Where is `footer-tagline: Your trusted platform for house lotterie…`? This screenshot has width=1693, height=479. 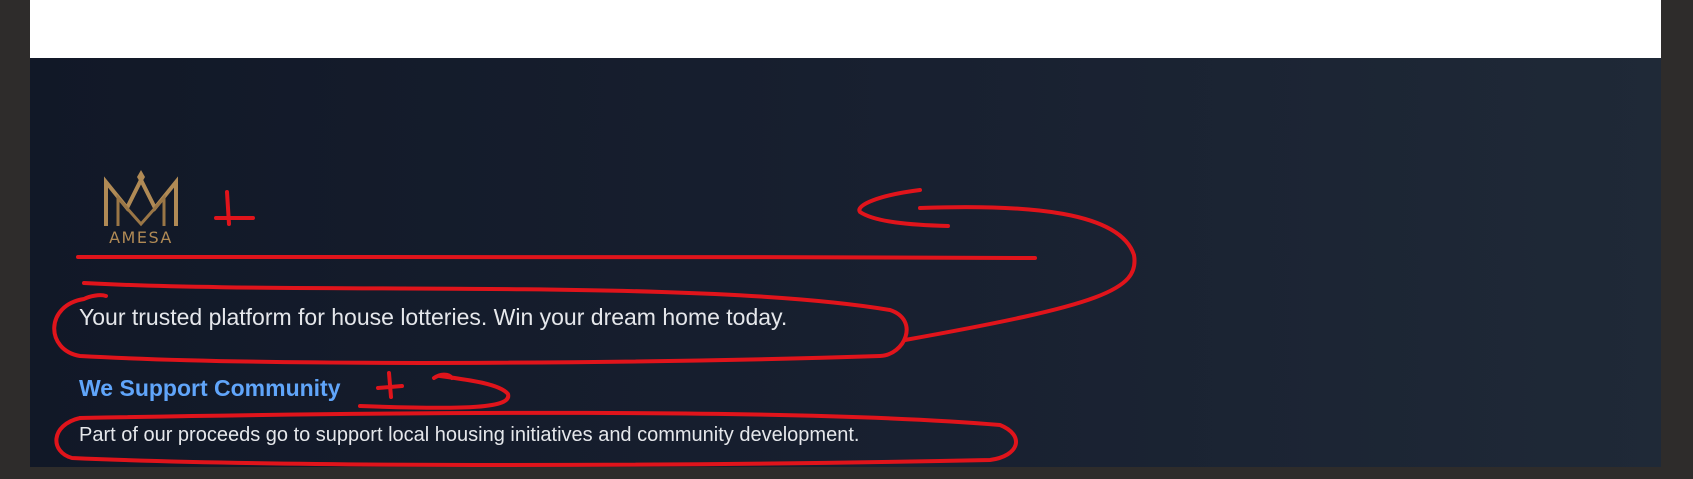 footer-tagline: Your trusted platform for house lotterie… is located at coordinates (433, 317).